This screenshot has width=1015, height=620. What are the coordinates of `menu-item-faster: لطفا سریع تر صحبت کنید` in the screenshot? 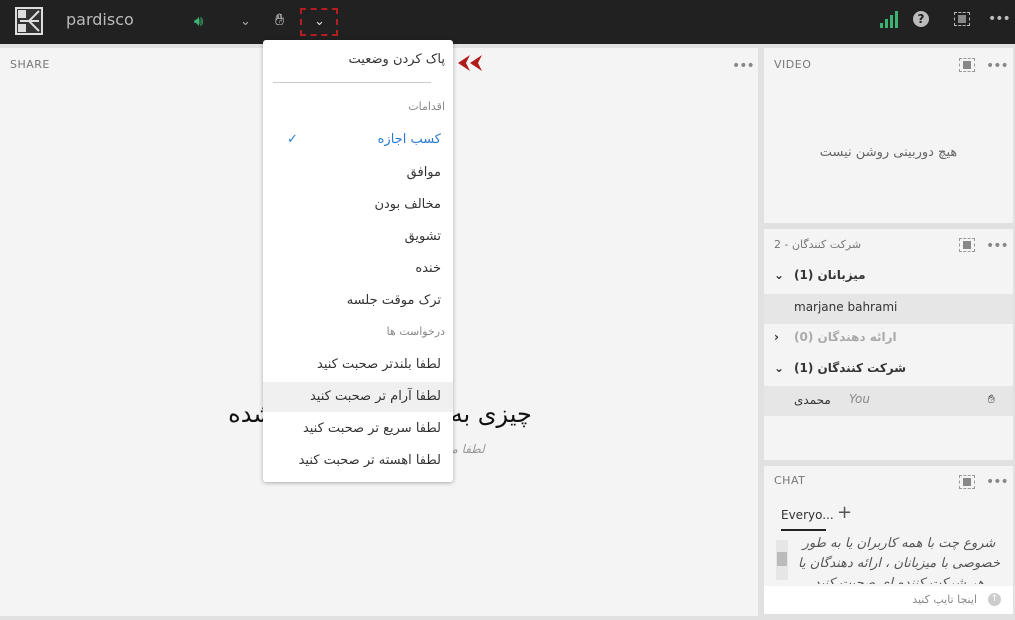 It's located at (358, 429).